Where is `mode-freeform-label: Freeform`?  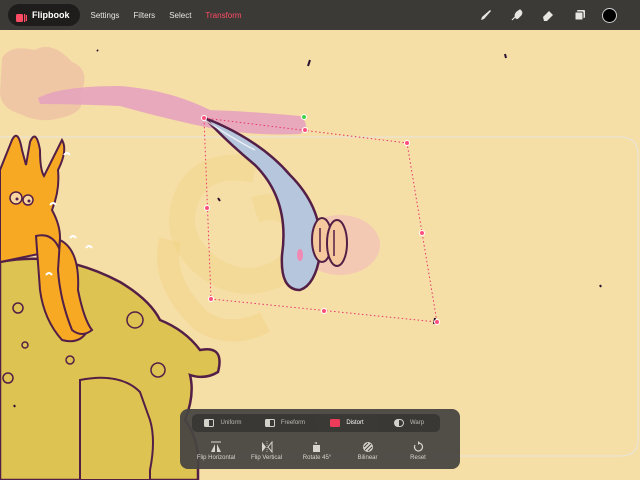
mode-freeform-label: Freeform is located at coordinates (293, 423).